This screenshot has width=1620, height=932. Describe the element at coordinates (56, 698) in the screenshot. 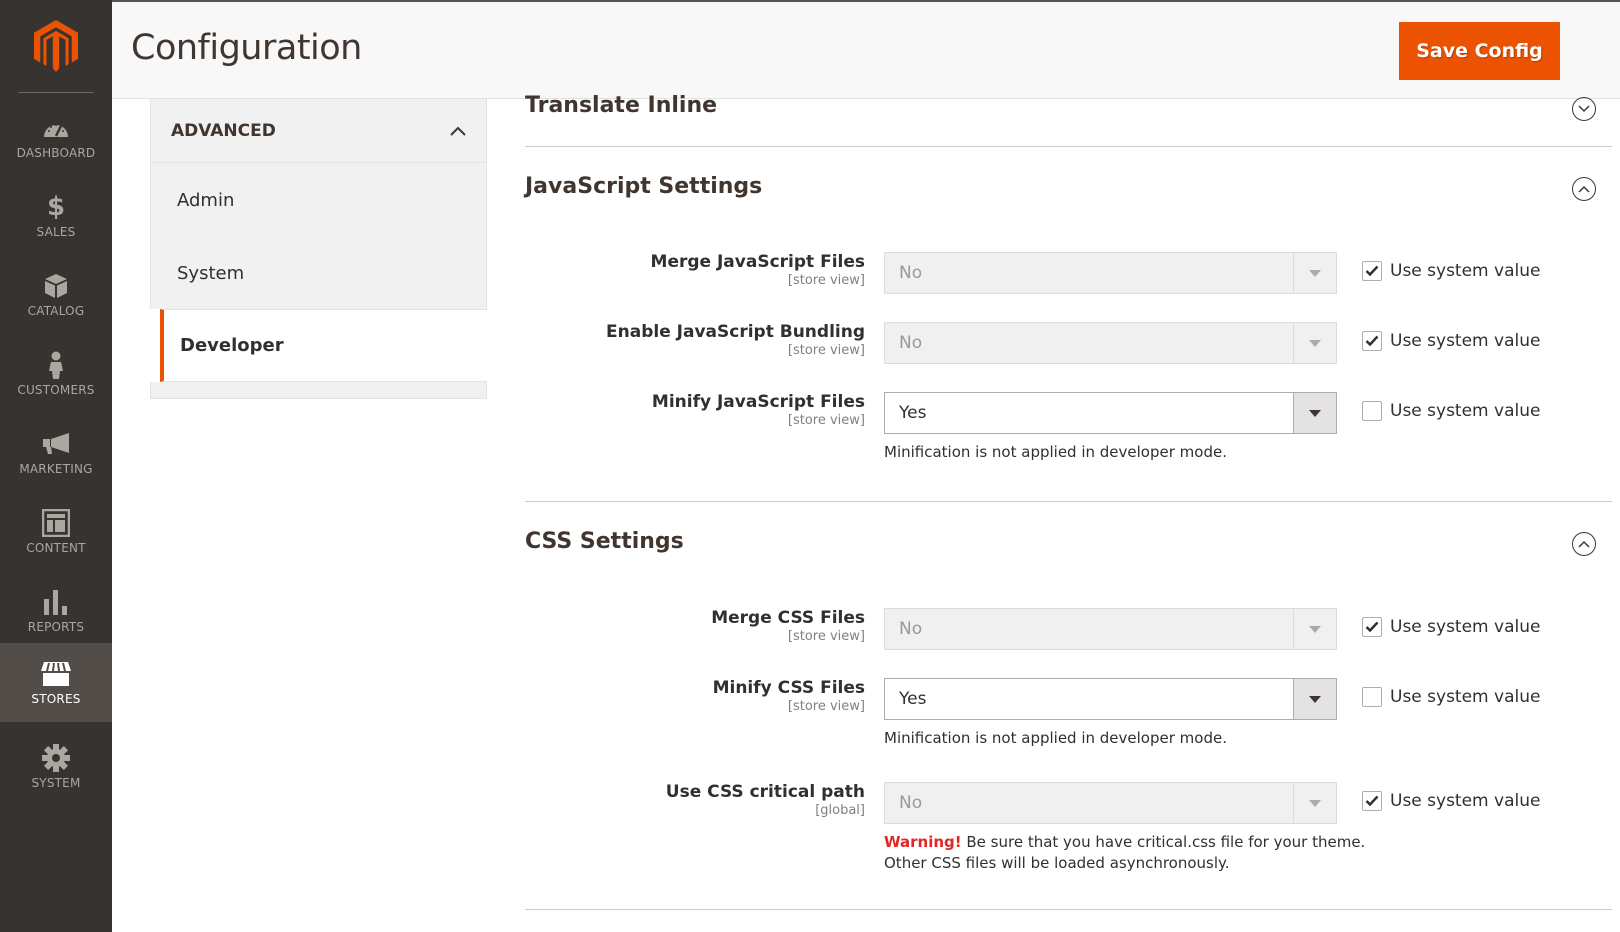

I see `nav-label: Stores` at that location.